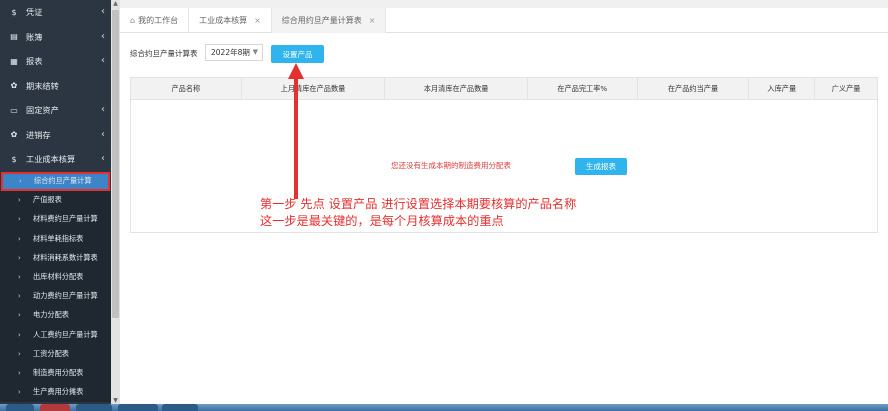  I want to click on sidebar-subitem: › 工资分配表, so click(55, 354).